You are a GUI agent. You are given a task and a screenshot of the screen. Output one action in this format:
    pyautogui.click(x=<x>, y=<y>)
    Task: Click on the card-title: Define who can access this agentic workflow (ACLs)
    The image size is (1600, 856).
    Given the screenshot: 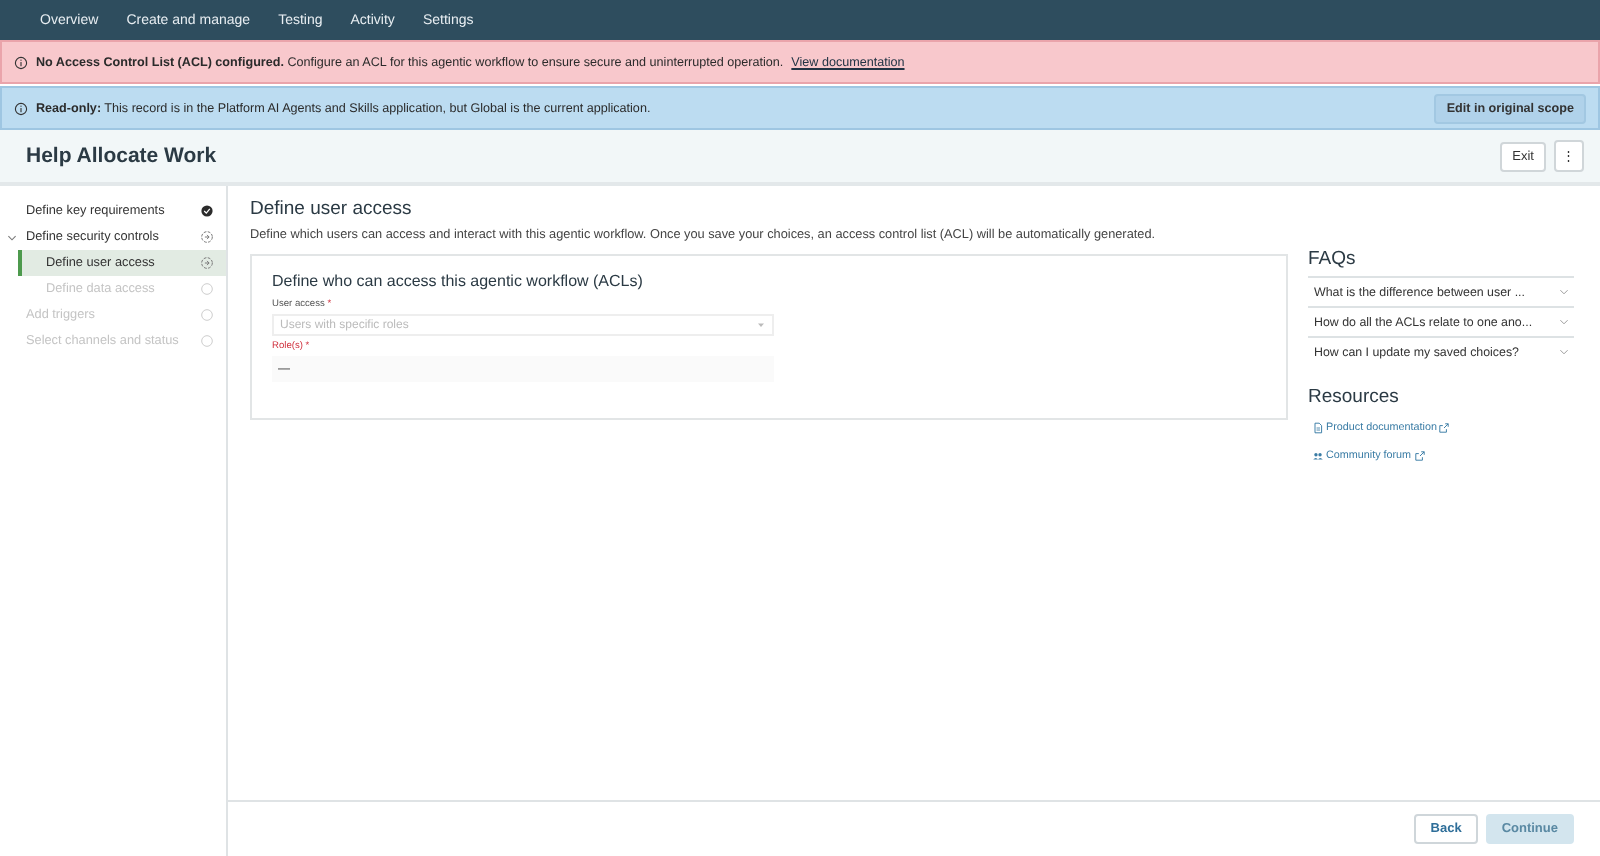 What is the action you would take?
    pyautogui.click(x=458, y=281)
    